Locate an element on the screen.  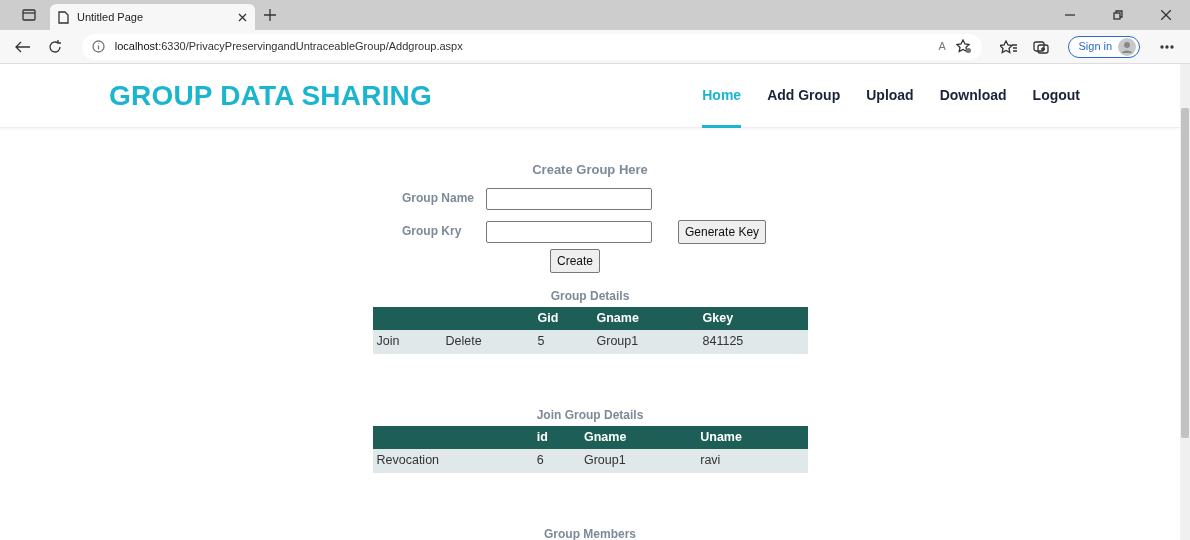
avatar-icon is located at coordinates (1127, 46).